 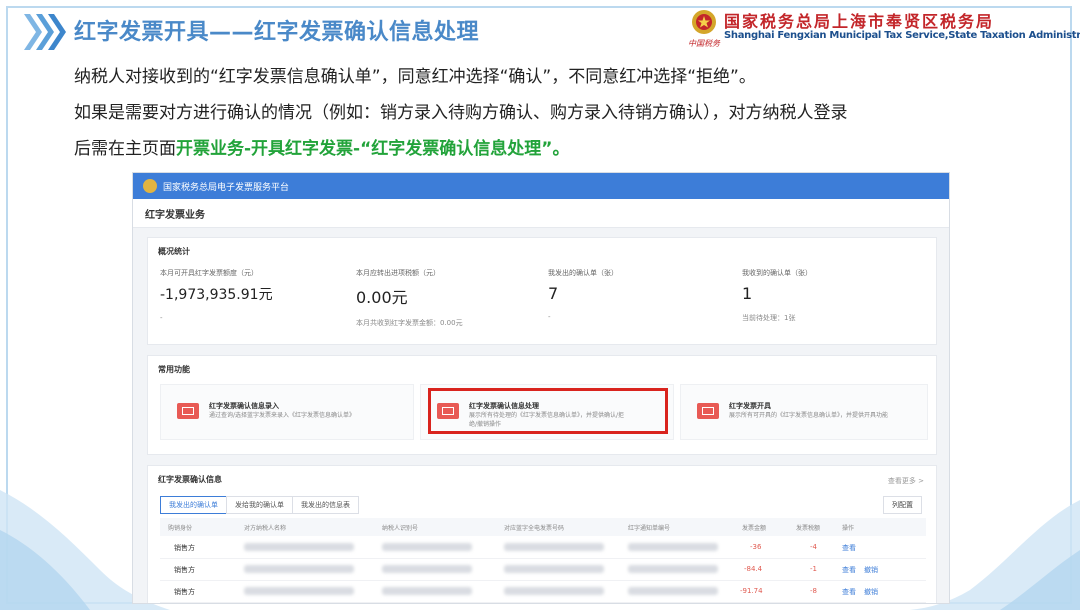 What do you see at coordinates (209, 273) in the screenshot?
I see `stat-label: 本月可开具红字发票额度（元）` at bounding box center [209, 273].